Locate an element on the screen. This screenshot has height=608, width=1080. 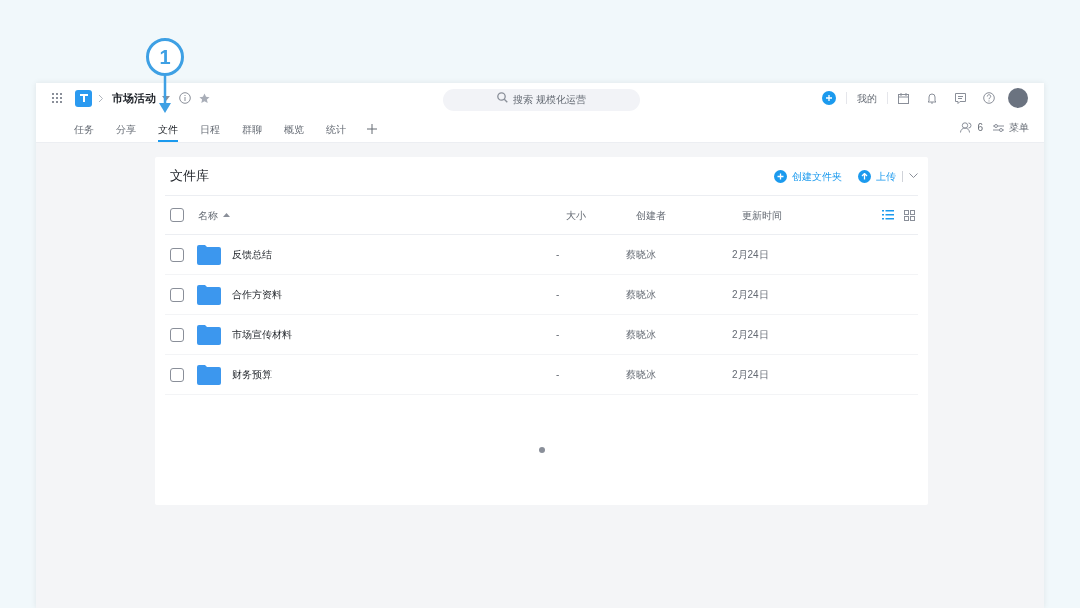
column-header: 大小 is located at coordinates (576, 215).